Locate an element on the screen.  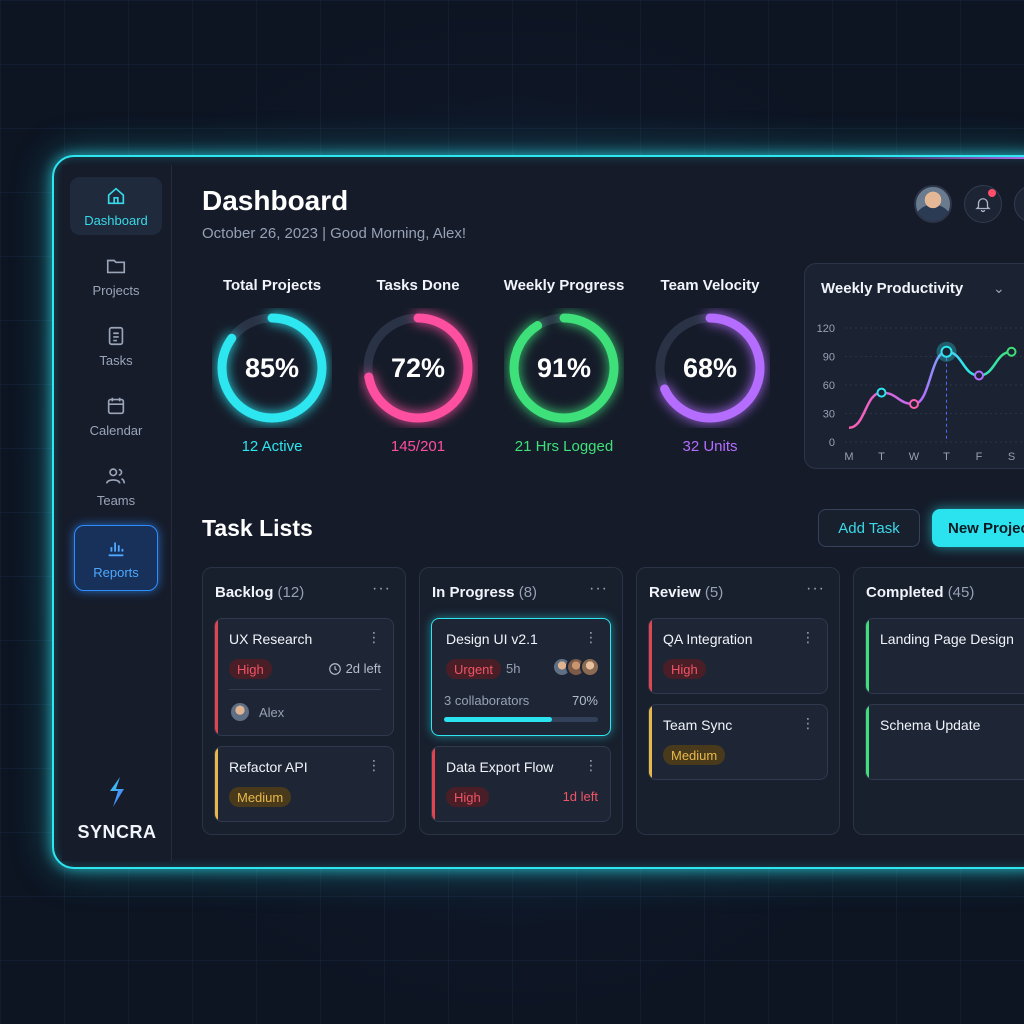
sidebar-item-calendar: Calendar is located at coordinates (116, 416).